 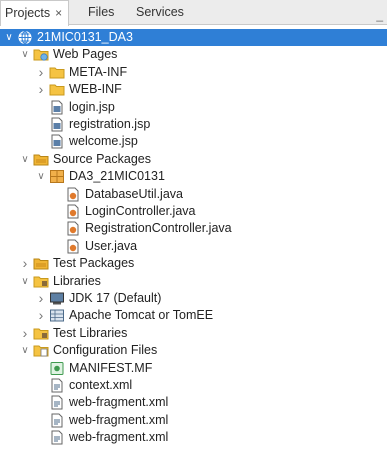 I want to click on tree-row: registration.jsp, so click(x=193, y=124).